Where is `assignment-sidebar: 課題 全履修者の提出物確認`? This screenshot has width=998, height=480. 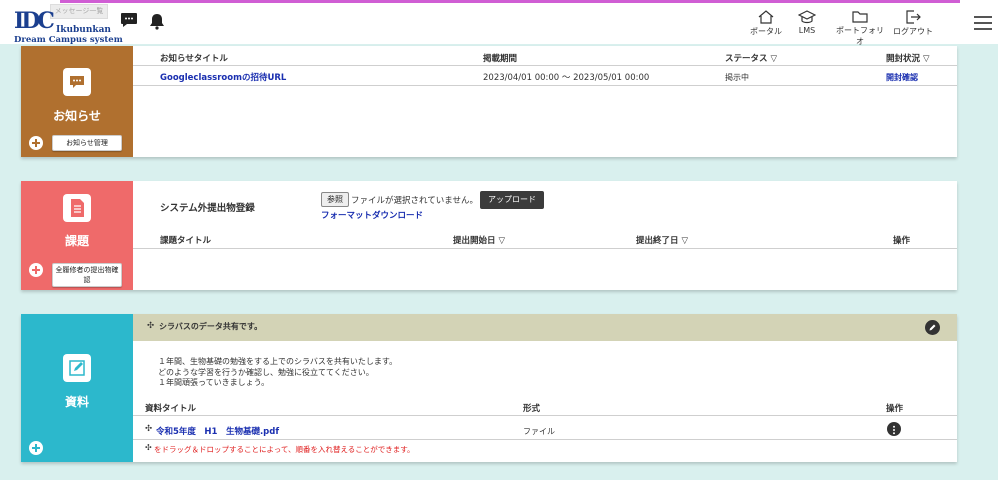 assignment-sidebar: 課題 全履修者の提出物確認 is located at coordinates (77, 235).